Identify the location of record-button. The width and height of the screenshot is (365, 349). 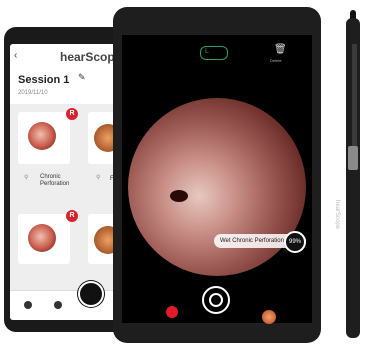
(172, 312).